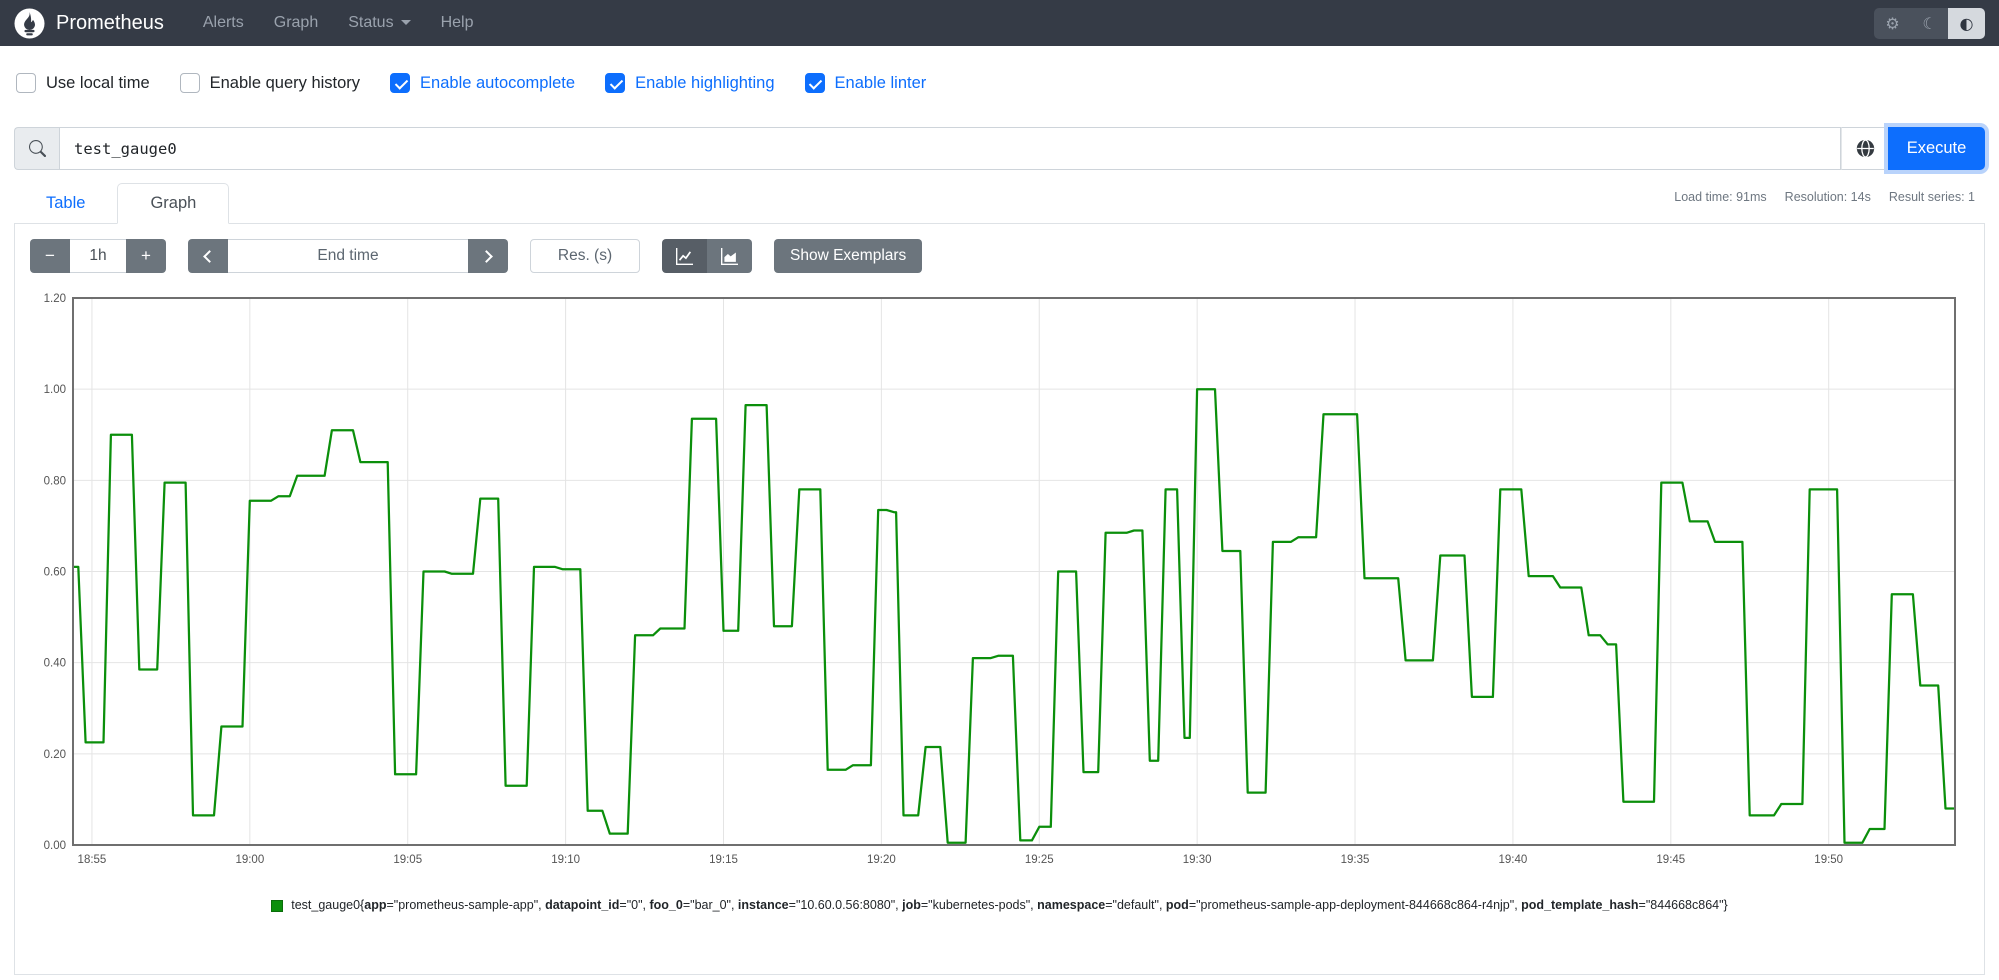  What do you see at coordinates (285, 82) in the screenshot?
I see `option-label: Enable query history` at bounding box center [285, 82].